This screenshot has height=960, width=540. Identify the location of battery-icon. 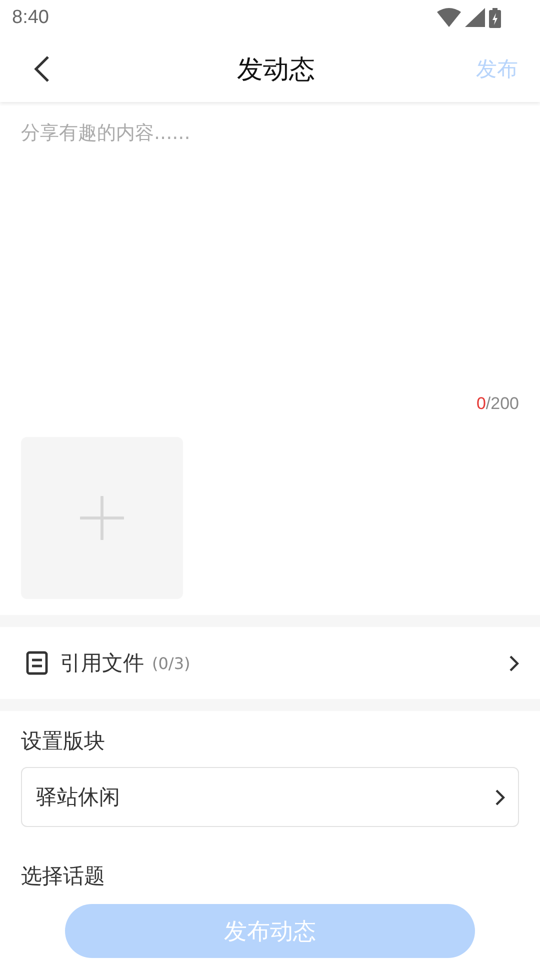
(495, 18).